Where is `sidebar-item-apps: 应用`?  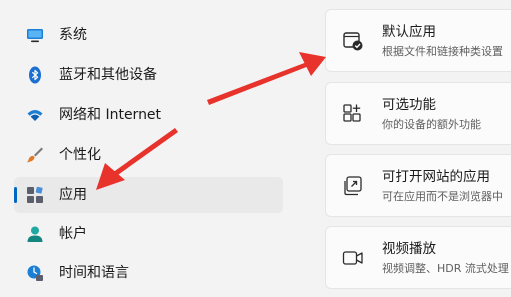
sidebar-item-apps: 应用 is located at coordinates (148, 195).